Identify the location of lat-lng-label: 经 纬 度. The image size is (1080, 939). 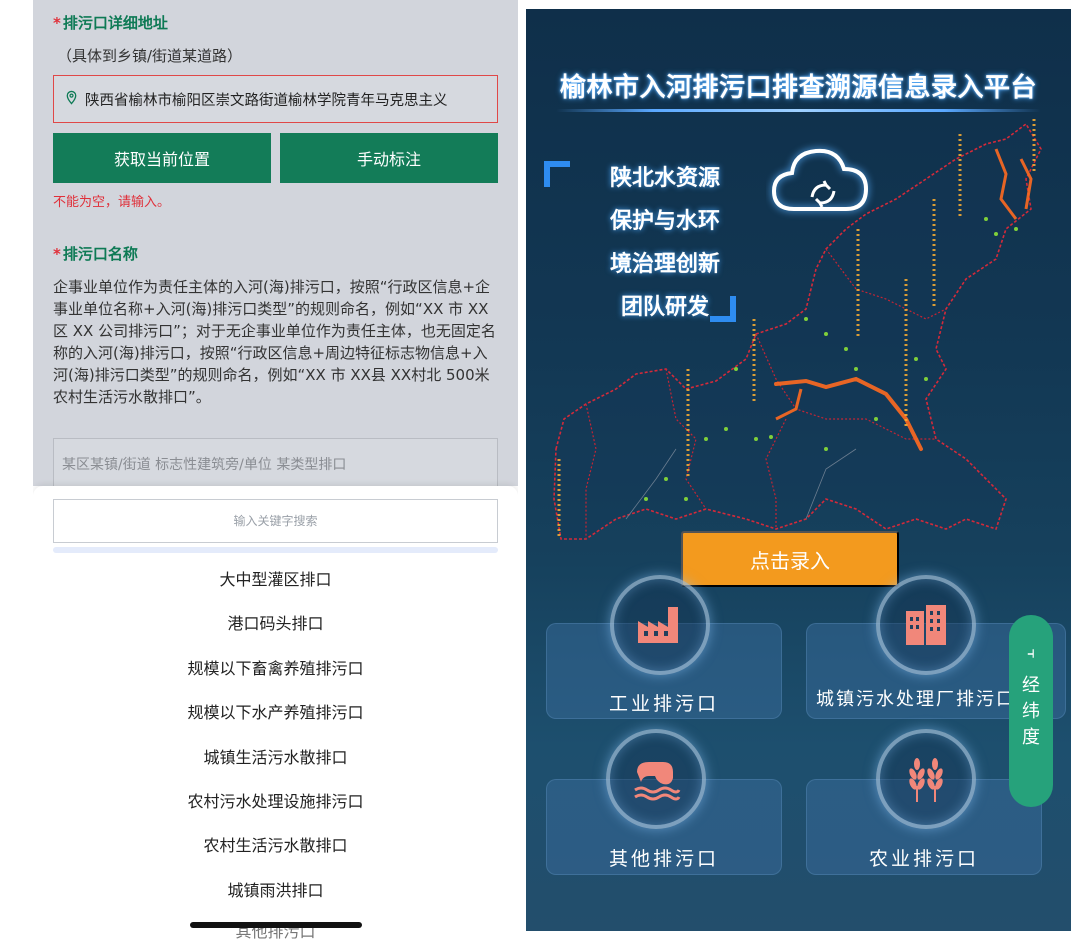
(1031, 711).